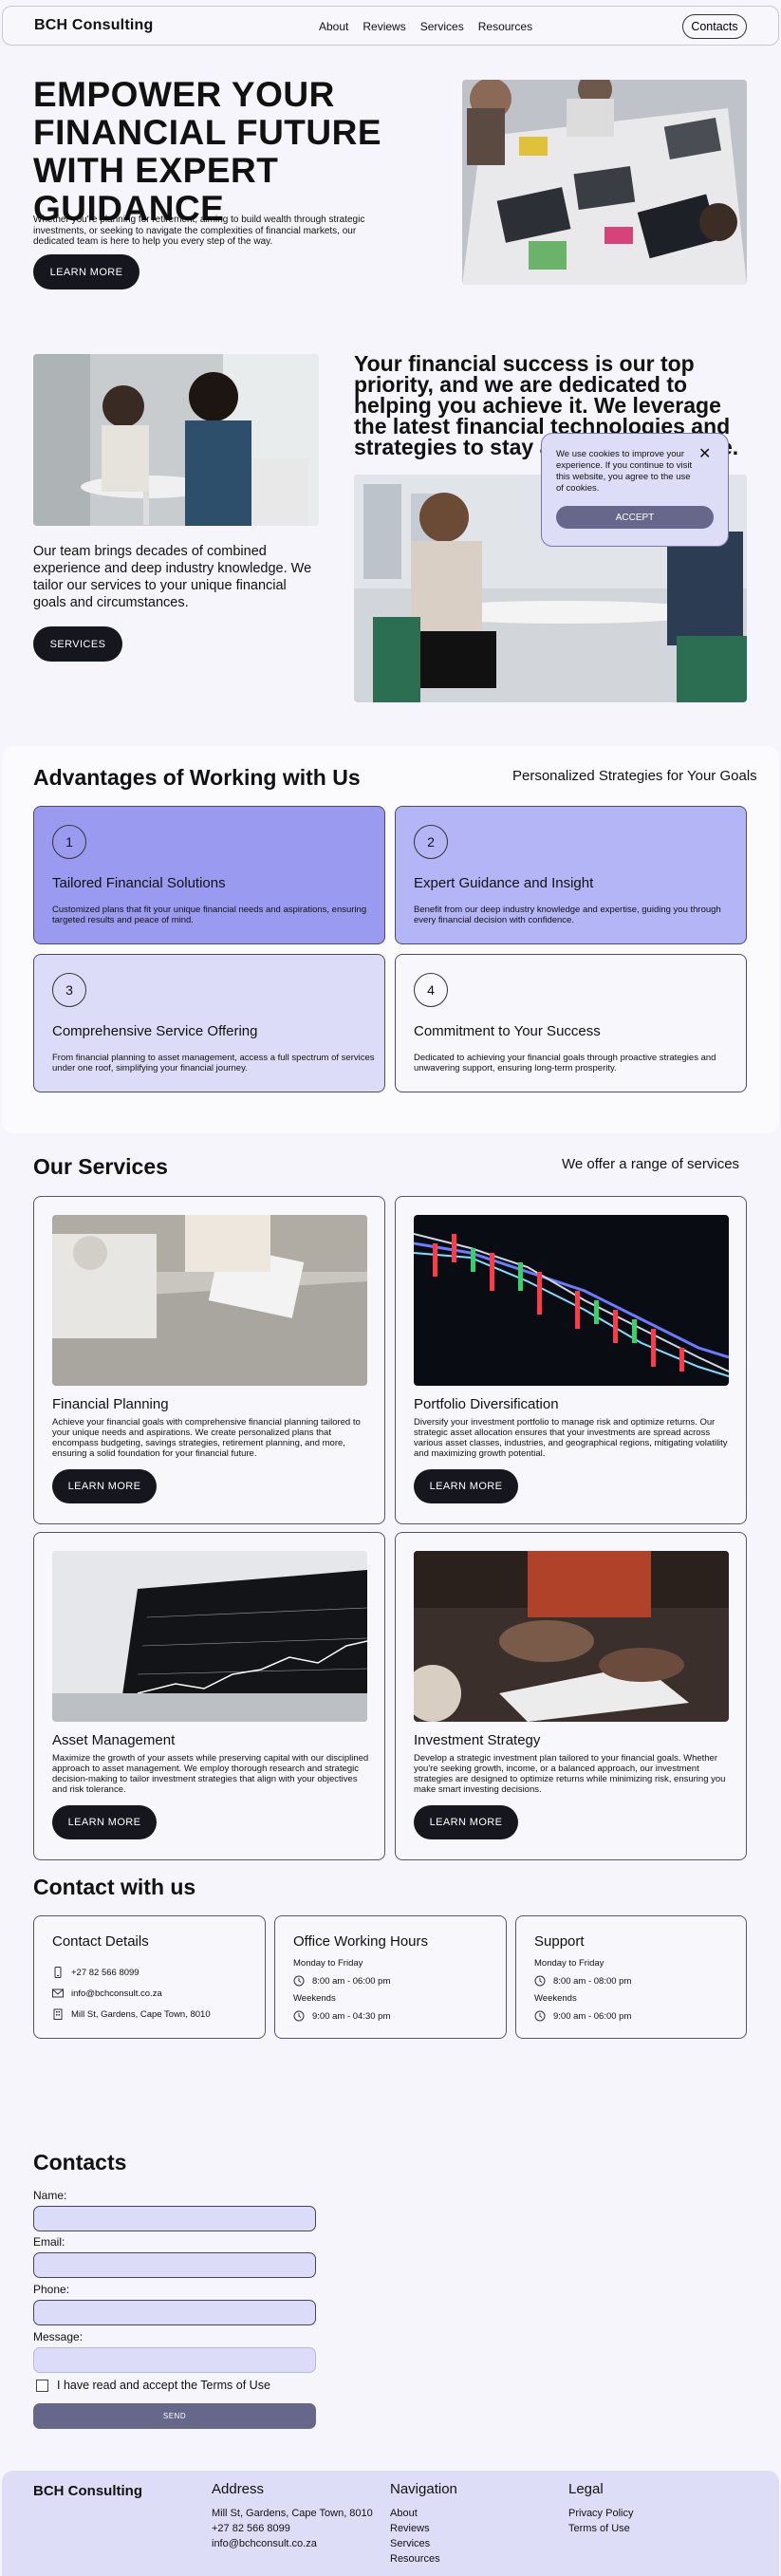 This screenshot has height=2576, width=781. I want to click on weekdays-label: Monday to Friday, so click(328, 1963).